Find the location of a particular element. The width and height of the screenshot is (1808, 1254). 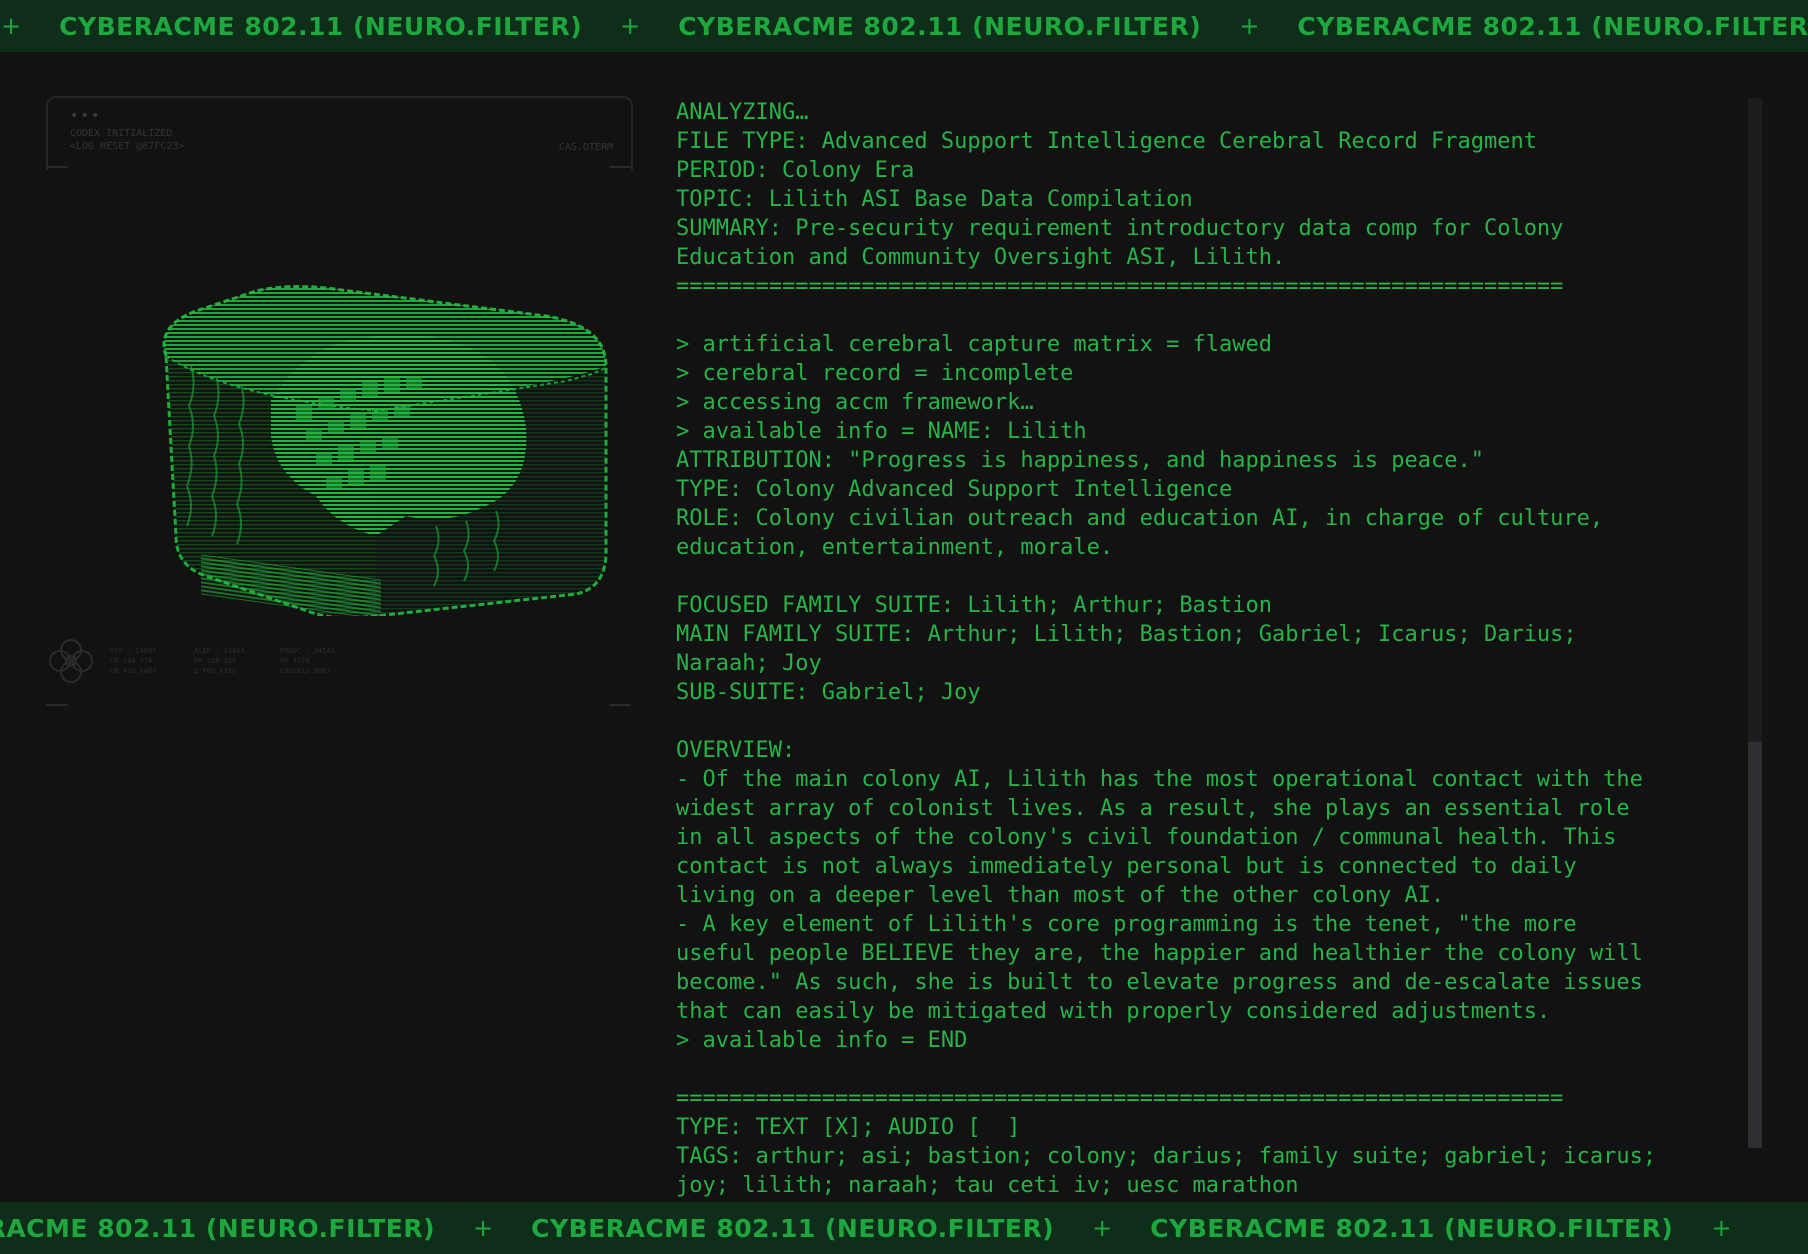

panel-tag: CAS.QTERM is located at coordinates (585, 147).